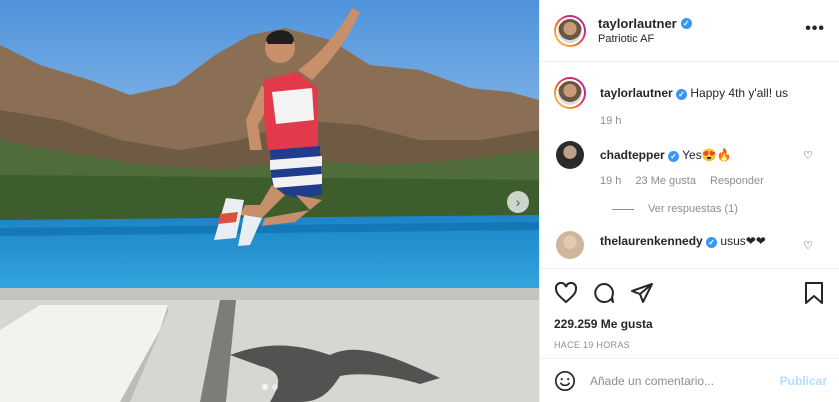 This screenshot has width=839, height=402. I want to click on add-comment-bar: Añade un comentario... Publicar, so click(689, 380).